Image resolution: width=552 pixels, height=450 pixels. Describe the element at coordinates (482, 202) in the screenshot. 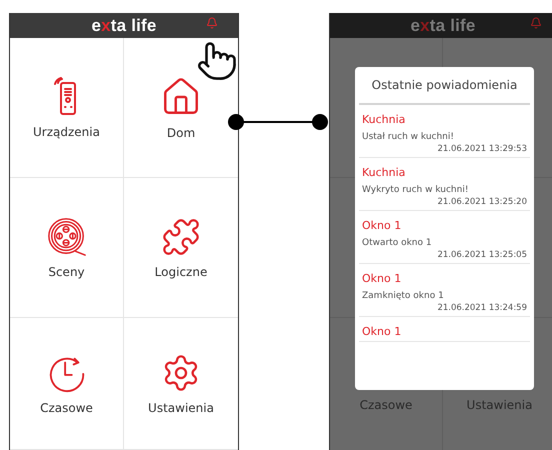

I see `notification-time: 21.06.2021 13:25:20` at that location.